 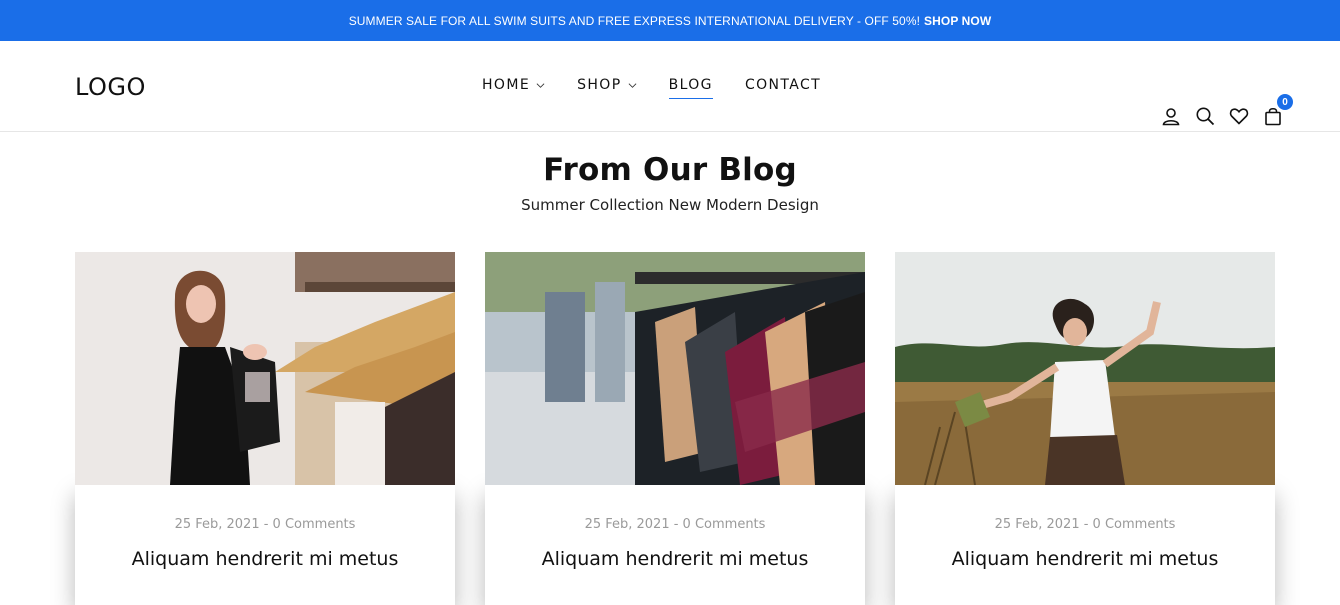 I want to click on blog-image-shopping-woman, so click(x=265, y=368).